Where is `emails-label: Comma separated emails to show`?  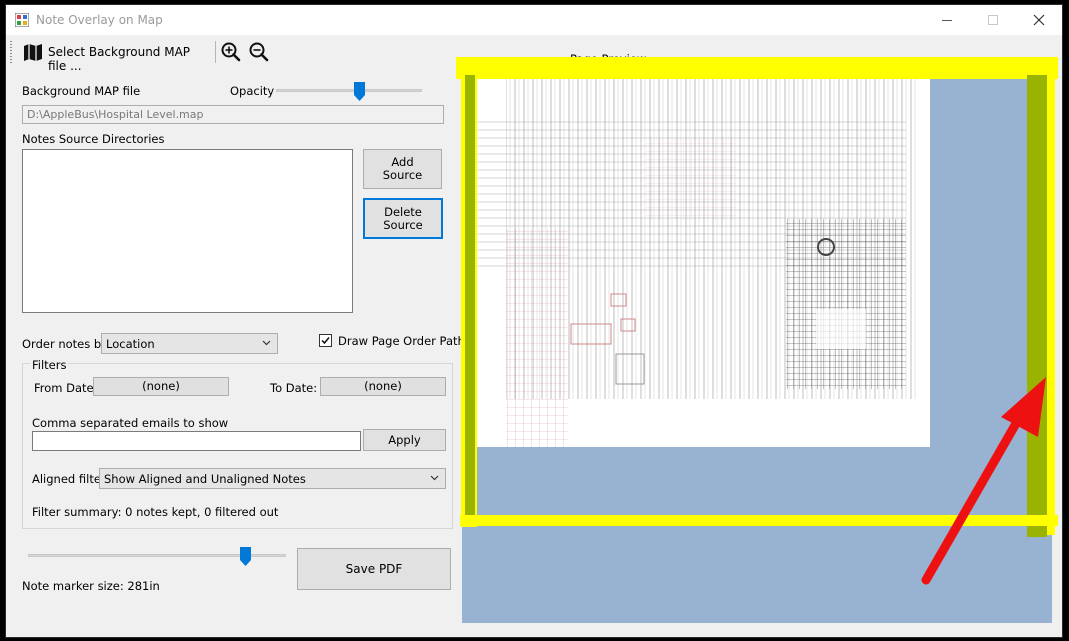 emails-label: Comma separated emails to show is located at coordinates (130, 423).